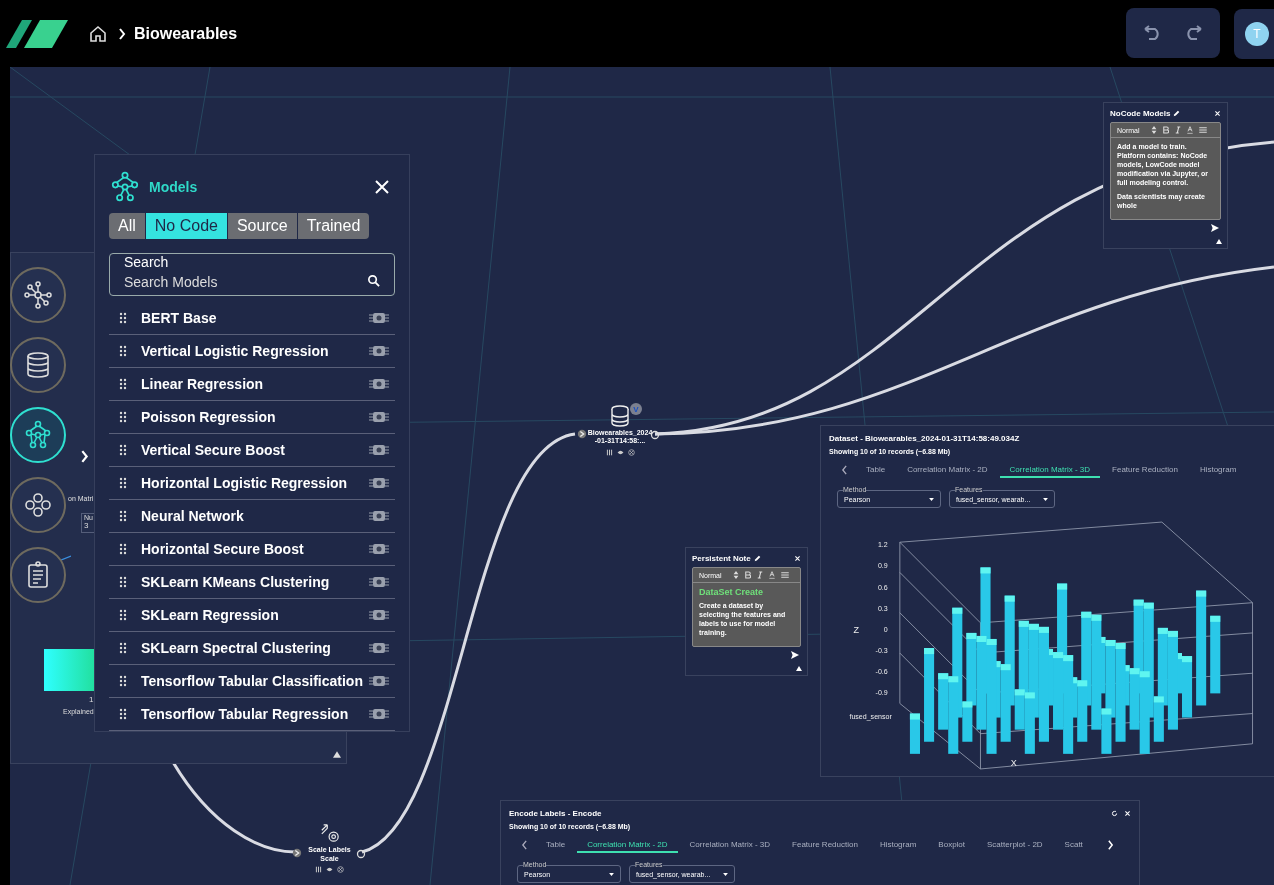 This screenshot has height=885, width=1274. Describe the element at coordinates (98, 33) in the screenshot. I see `home-icon` at that location.